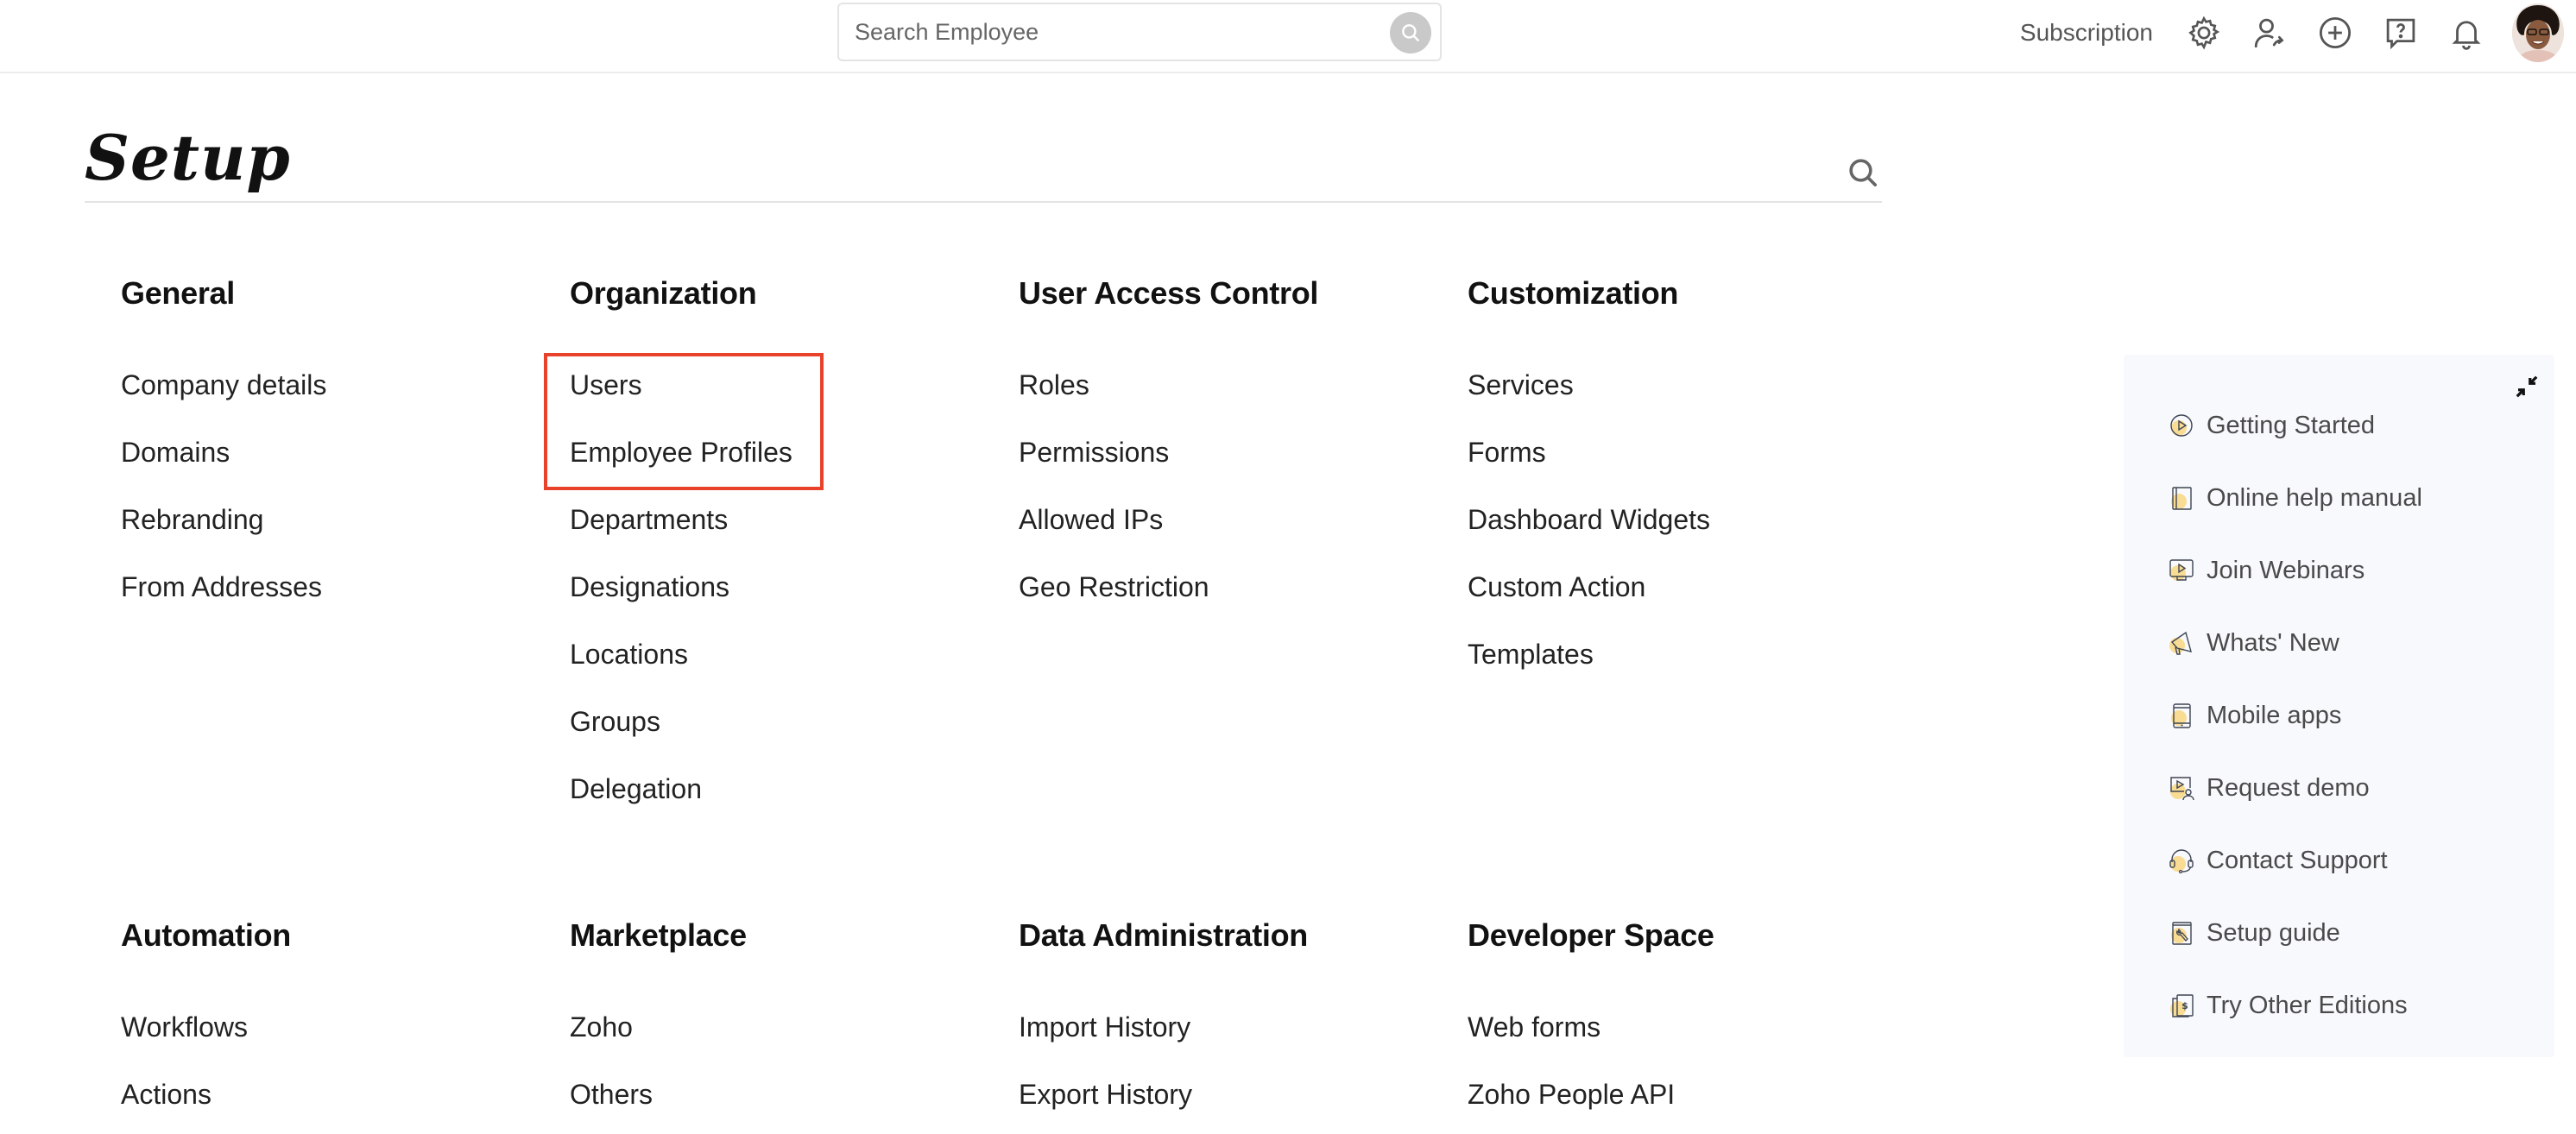  Describe the element at coordinates (681, 734) in the screenshot. I see `link-groups: Groups` at that location.